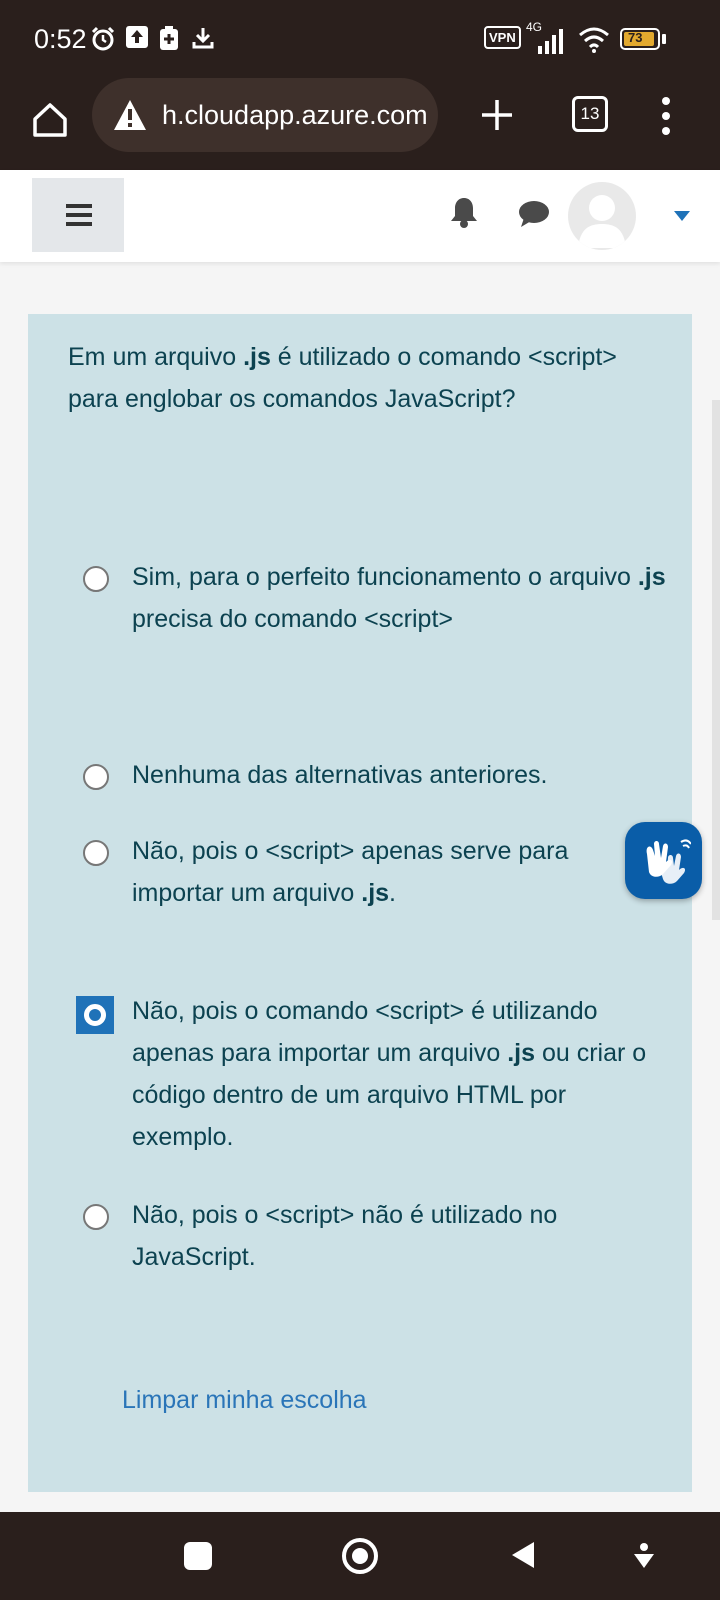 This screenshot has height=1600, width=720. I want to click on app-header, so click(360, 216).